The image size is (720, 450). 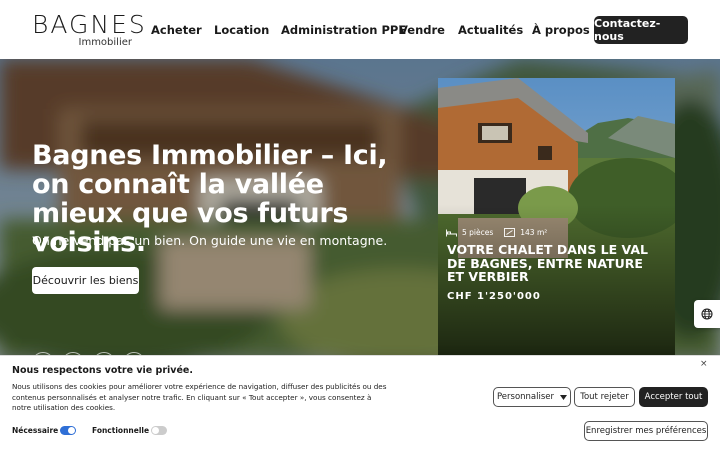 I want to click on customize-button-label: Personnaliser, so click(x=525, y=397).